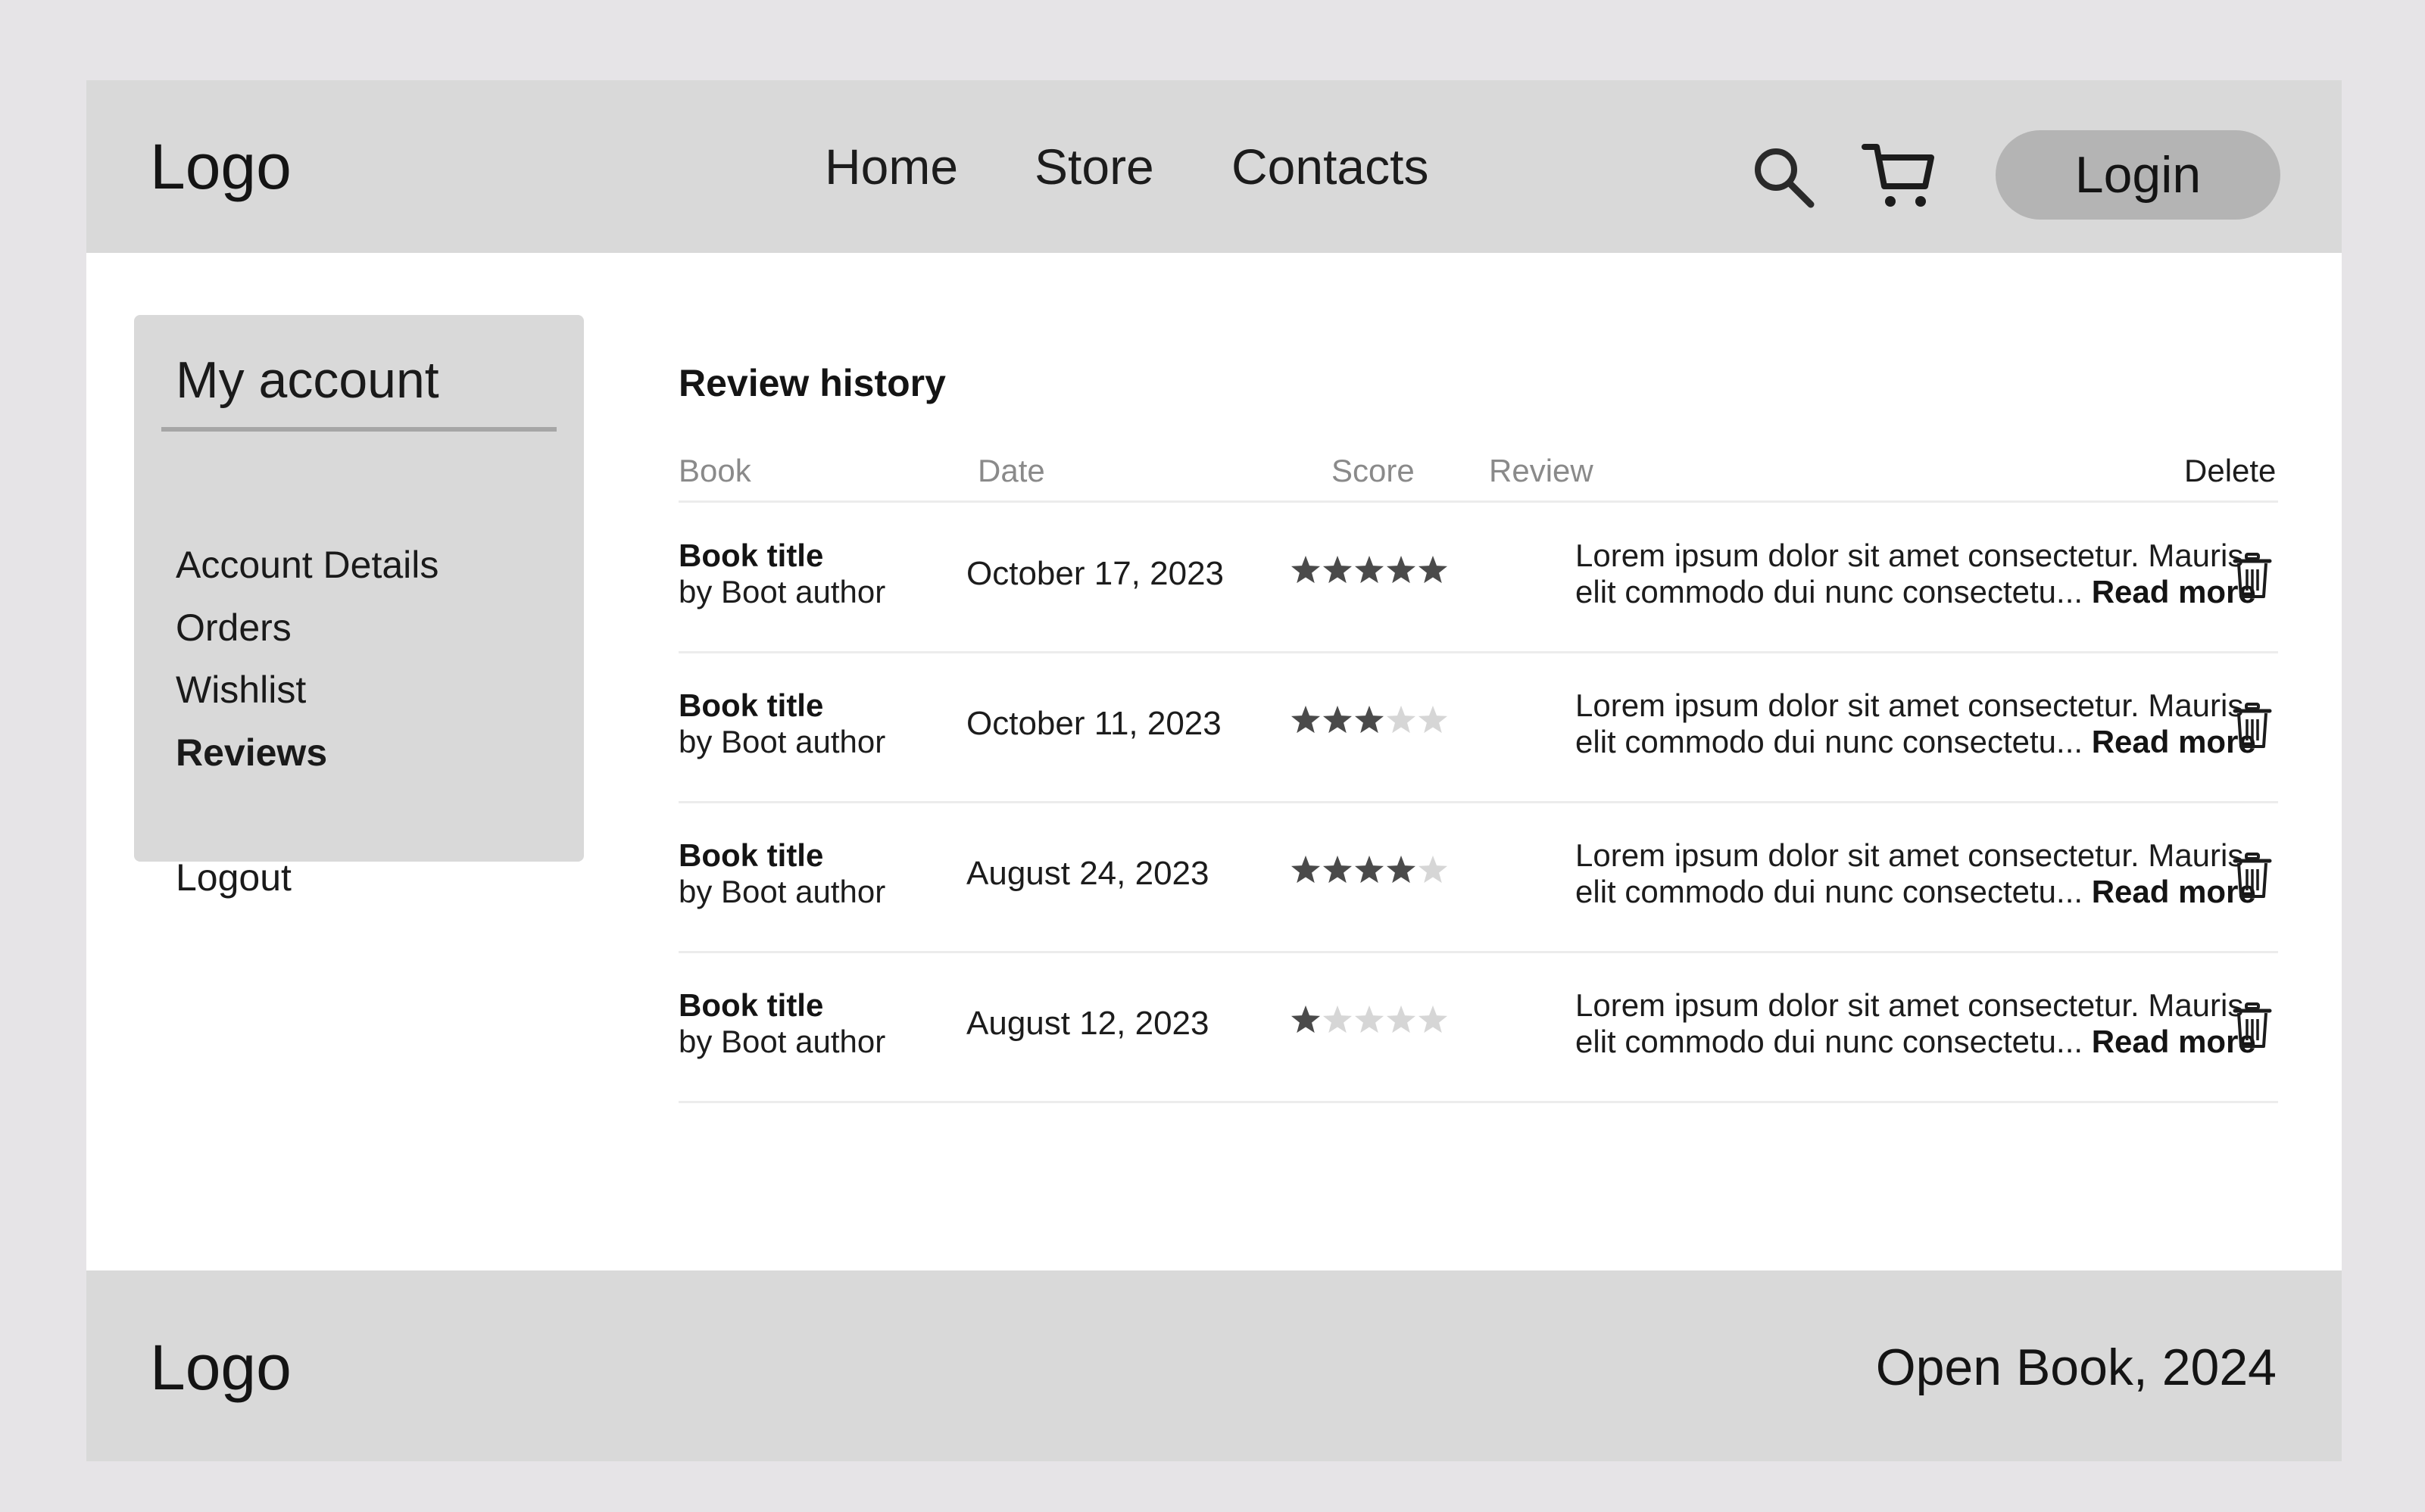 The image size is (2425, 1512). I want to click on page-title: Review history, so click(812, 383).